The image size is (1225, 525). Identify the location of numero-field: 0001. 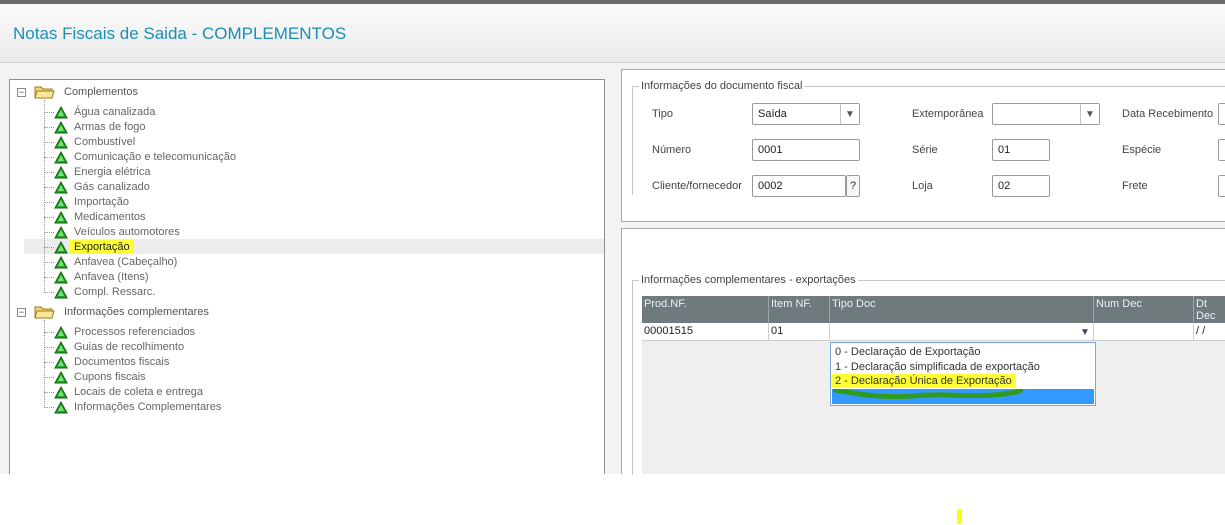
(806, 150).